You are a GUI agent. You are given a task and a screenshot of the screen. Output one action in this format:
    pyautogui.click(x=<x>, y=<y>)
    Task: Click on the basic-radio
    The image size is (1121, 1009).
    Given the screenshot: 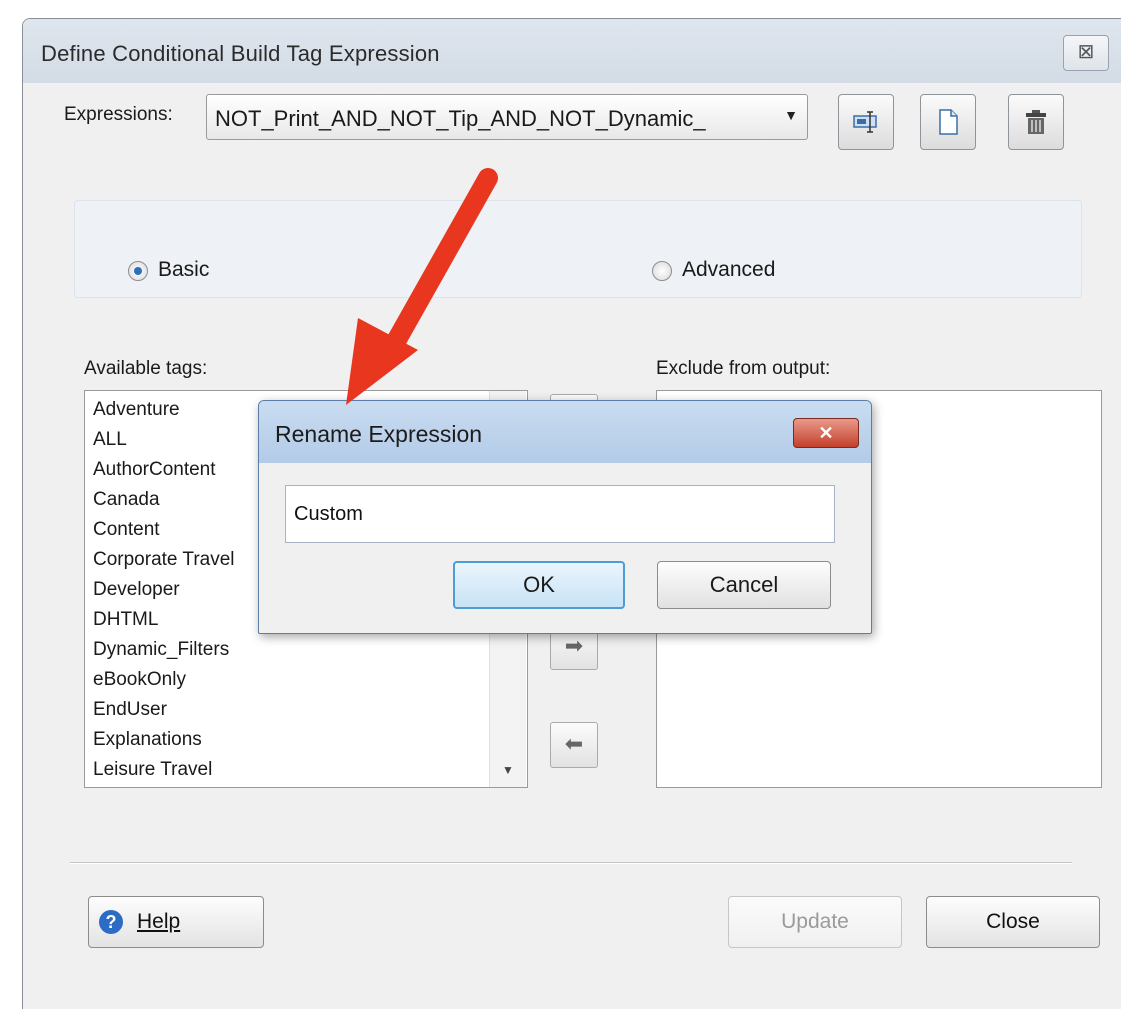 What is the action you would take?
    pyautogui.click(x=138, y=271)
    